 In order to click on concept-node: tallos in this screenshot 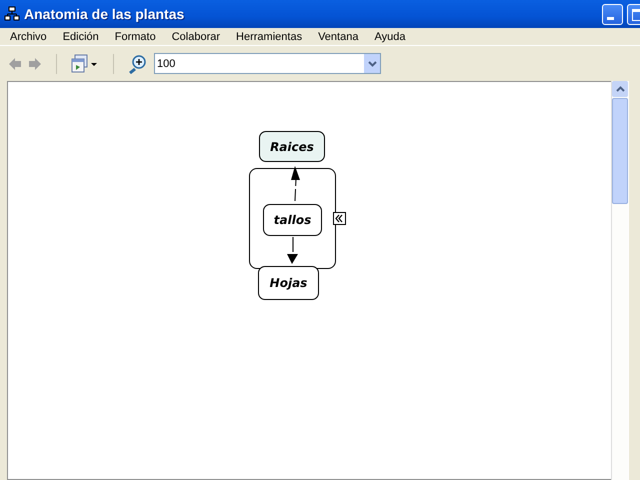, I will do `click(292, 220)`.